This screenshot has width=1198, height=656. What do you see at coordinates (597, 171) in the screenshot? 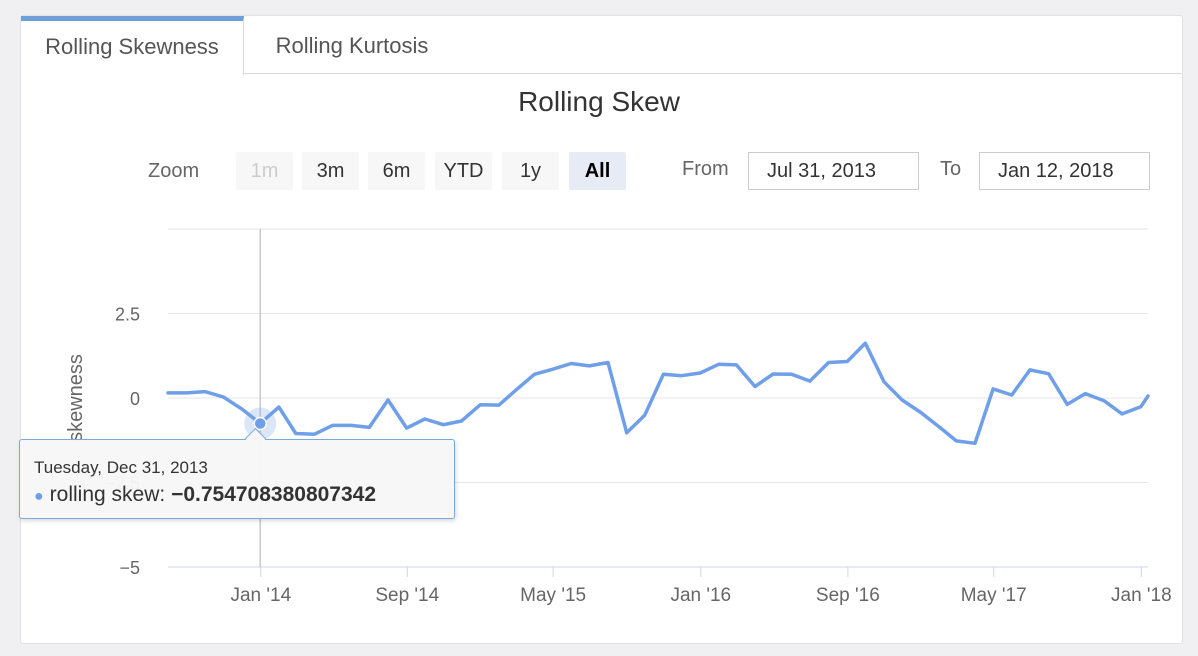
I see `zoom-all-button: All` at bounding box center [597, 171].